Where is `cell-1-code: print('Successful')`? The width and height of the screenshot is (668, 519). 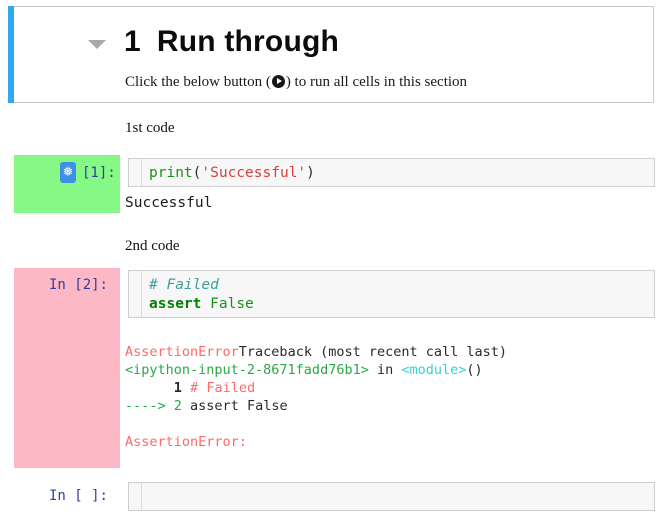 cell-1-code: print('Successful') is located at coordinates (232, 173).